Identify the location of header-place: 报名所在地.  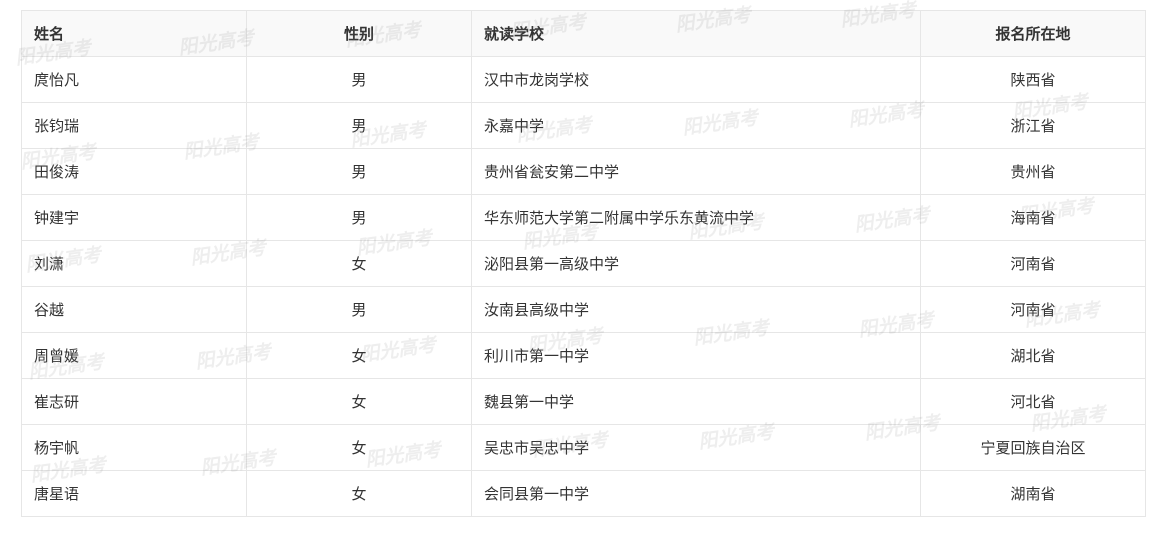
(1033, 33).